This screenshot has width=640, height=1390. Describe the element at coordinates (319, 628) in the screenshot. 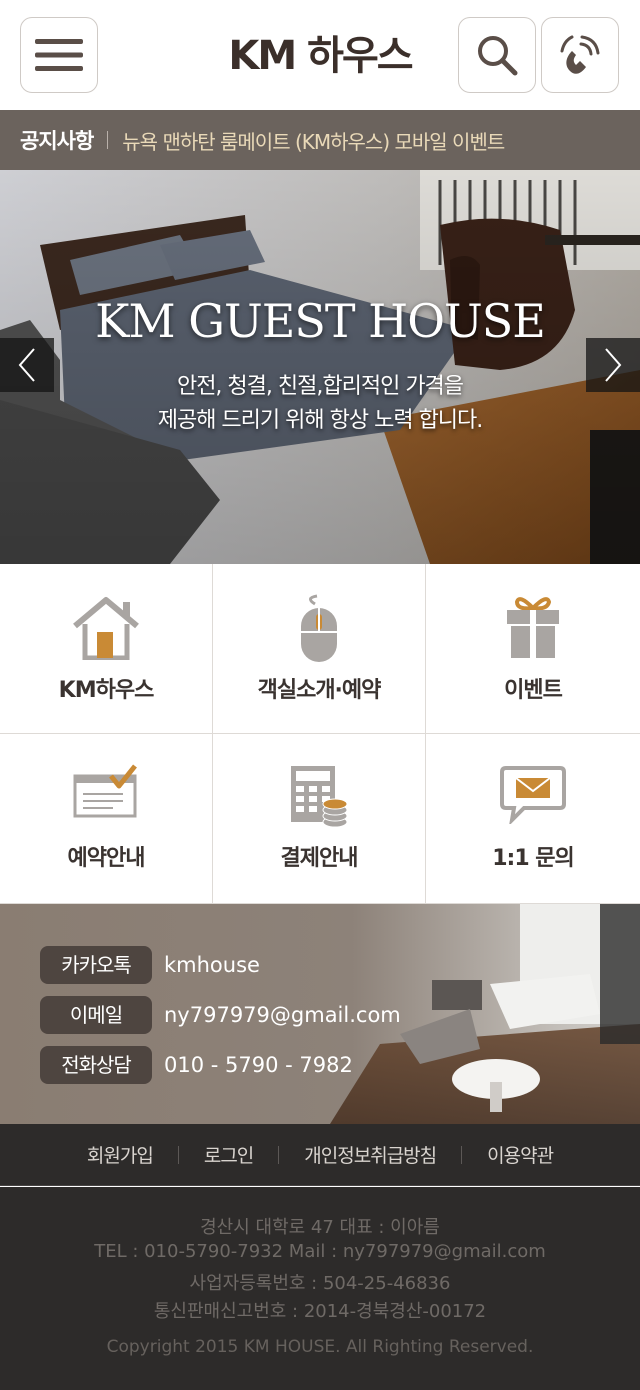

I see `mouse-icon` at that location.